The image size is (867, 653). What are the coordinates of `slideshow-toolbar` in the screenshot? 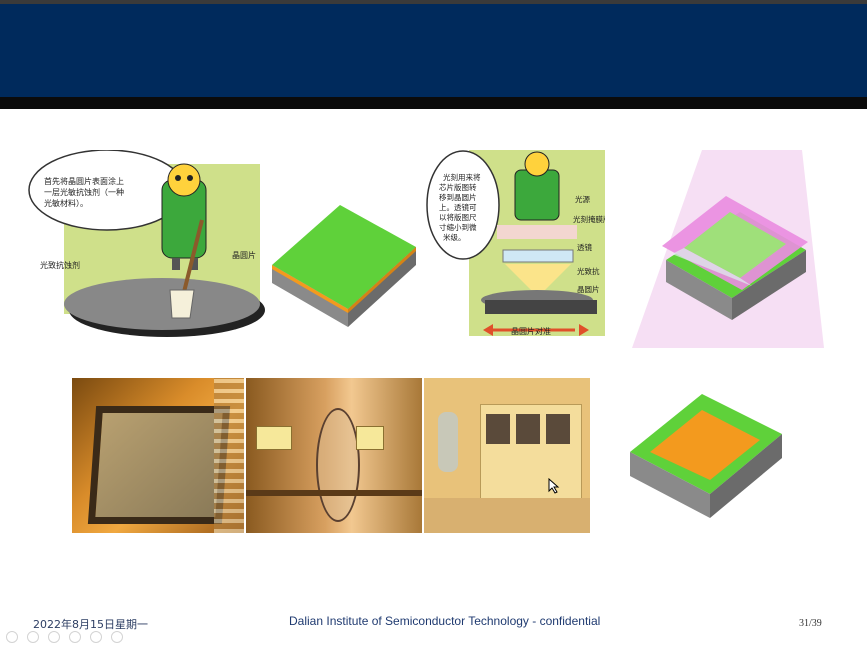 It's located at (64, 638).